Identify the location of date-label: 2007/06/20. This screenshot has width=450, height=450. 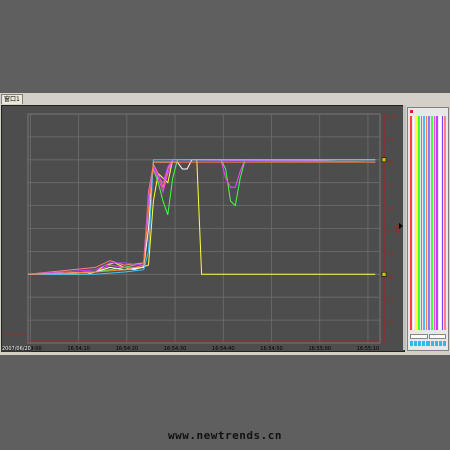
(16, 349).